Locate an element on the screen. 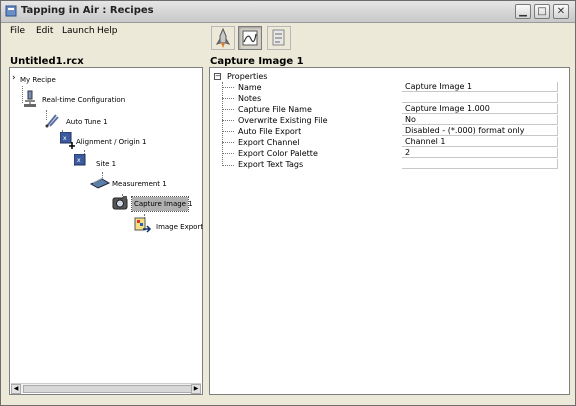 The image size is (576, 406). property-label: Notes is located at coordinates (250, 98).